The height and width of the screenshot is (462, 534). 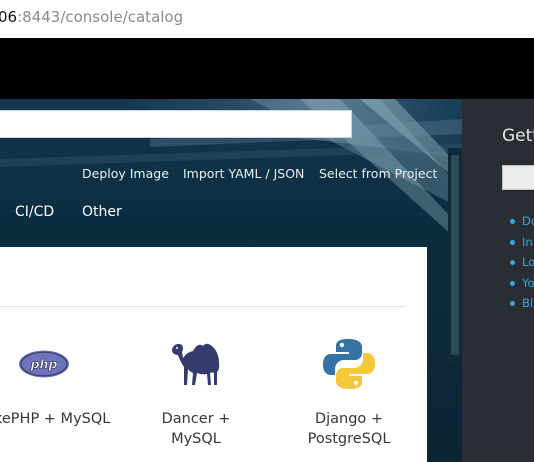 What do you see at coordinates (498, 280) in the screenshot?
I see `getting-started-panel: Gett Do In Lo Yo Bl` at bounding box center [498, 280].